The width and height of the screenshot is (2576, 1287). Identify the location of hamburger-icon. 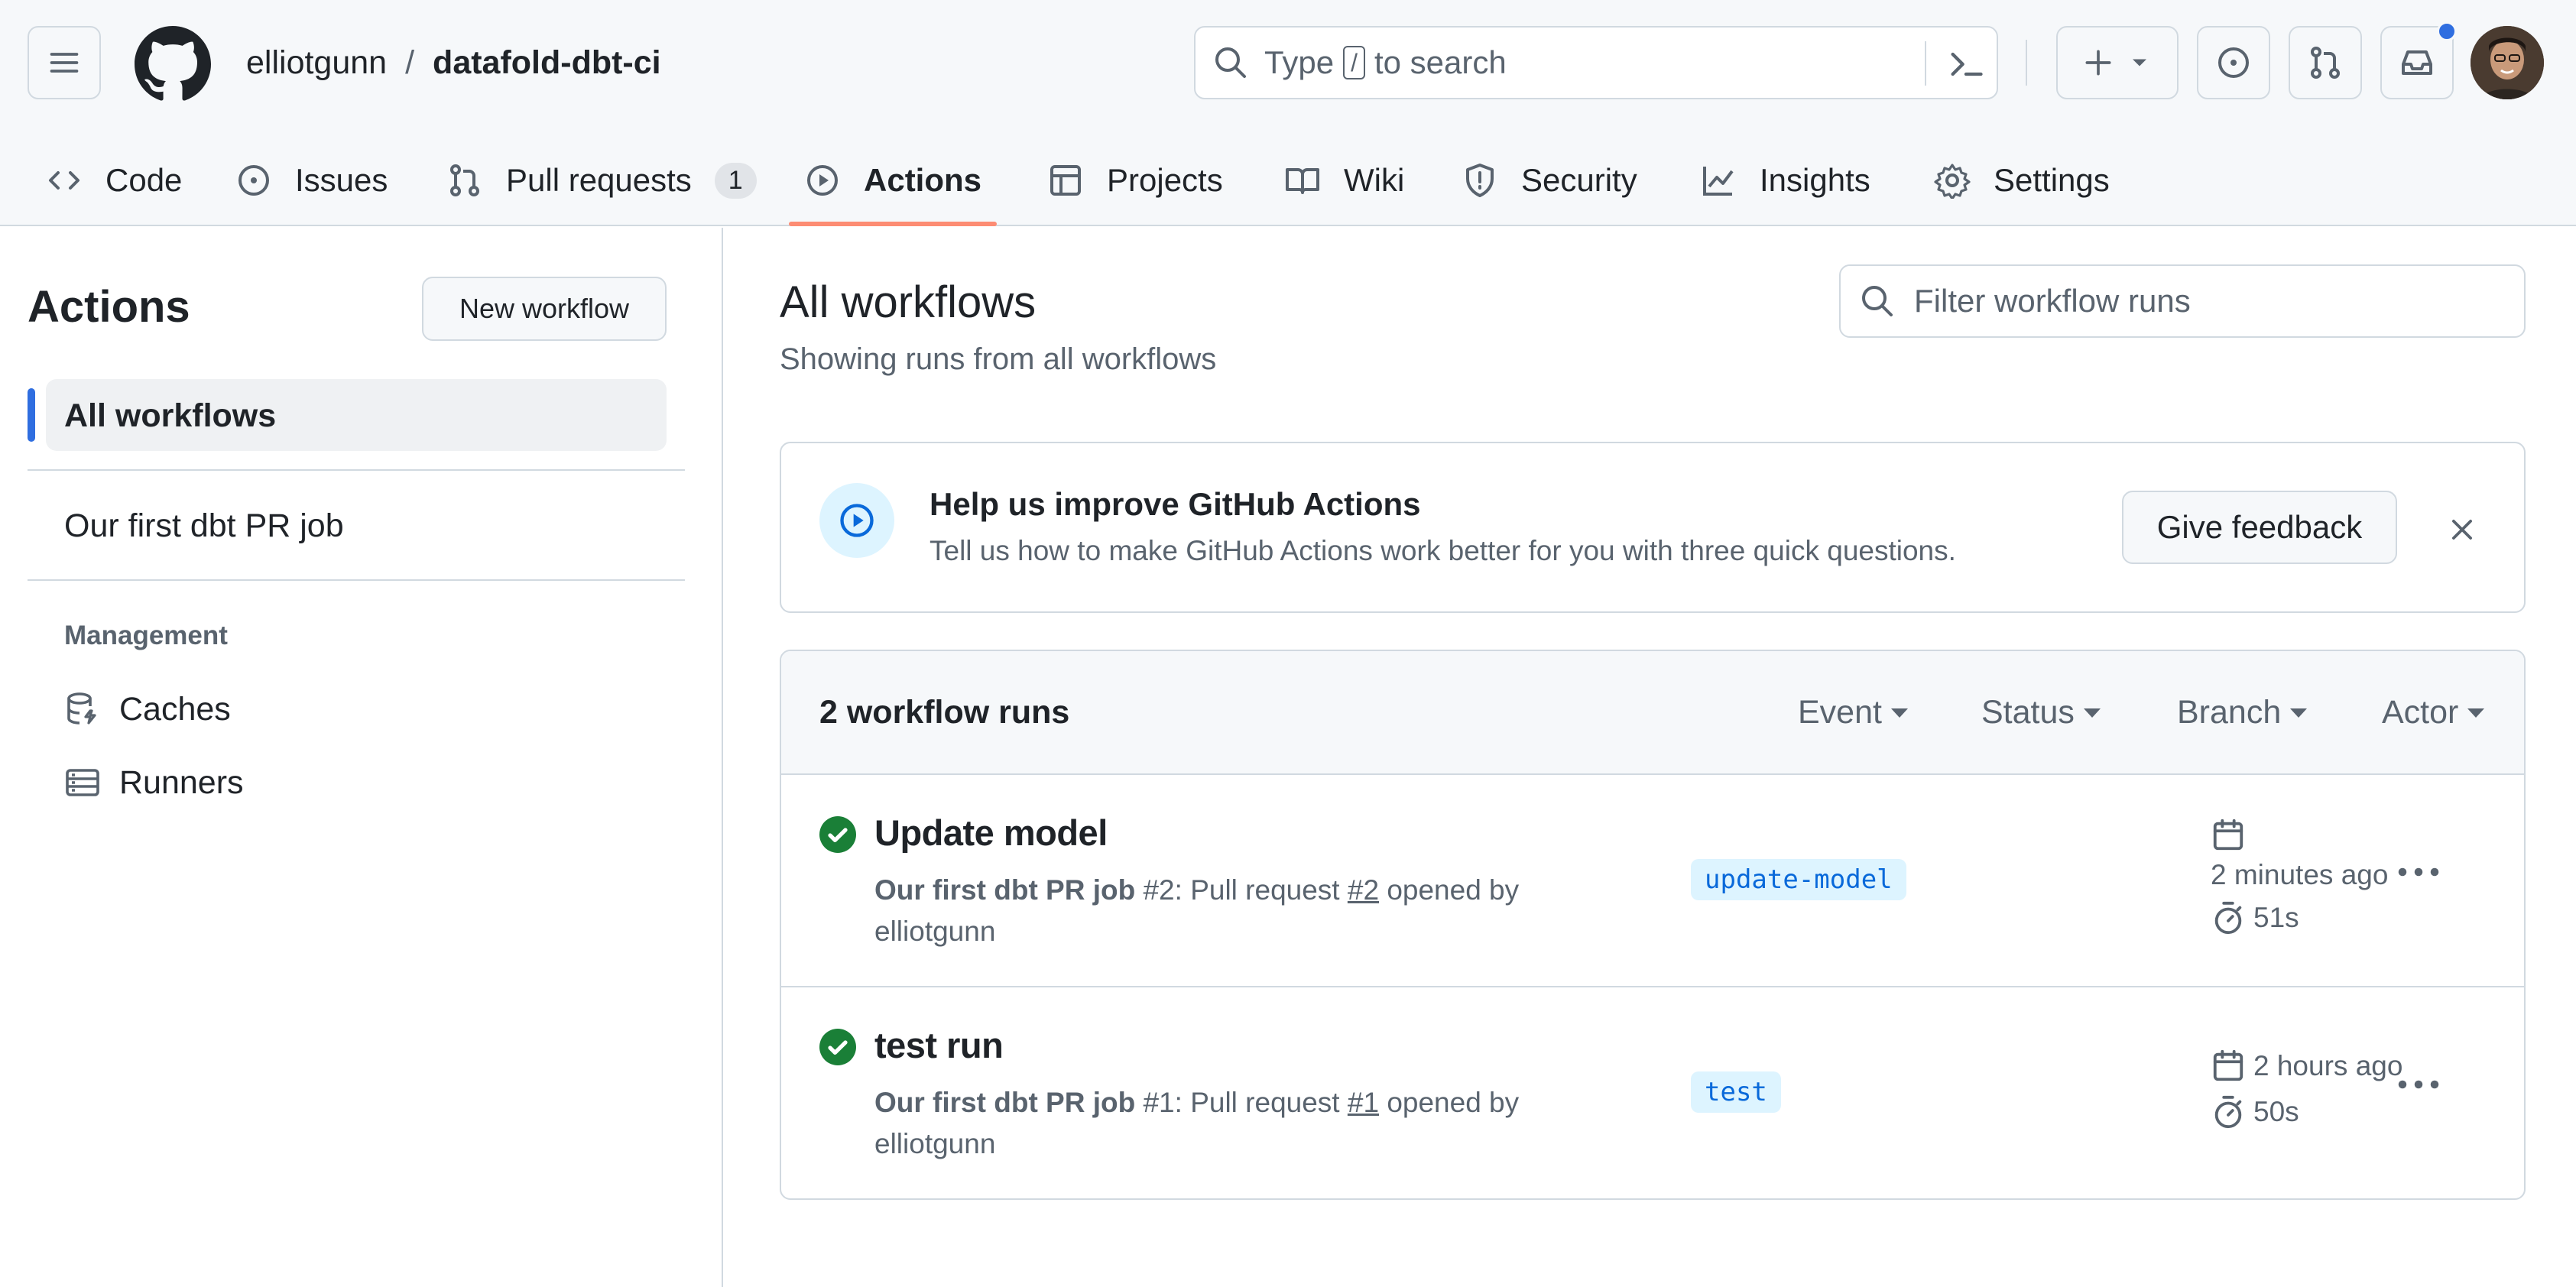
(64, 63).